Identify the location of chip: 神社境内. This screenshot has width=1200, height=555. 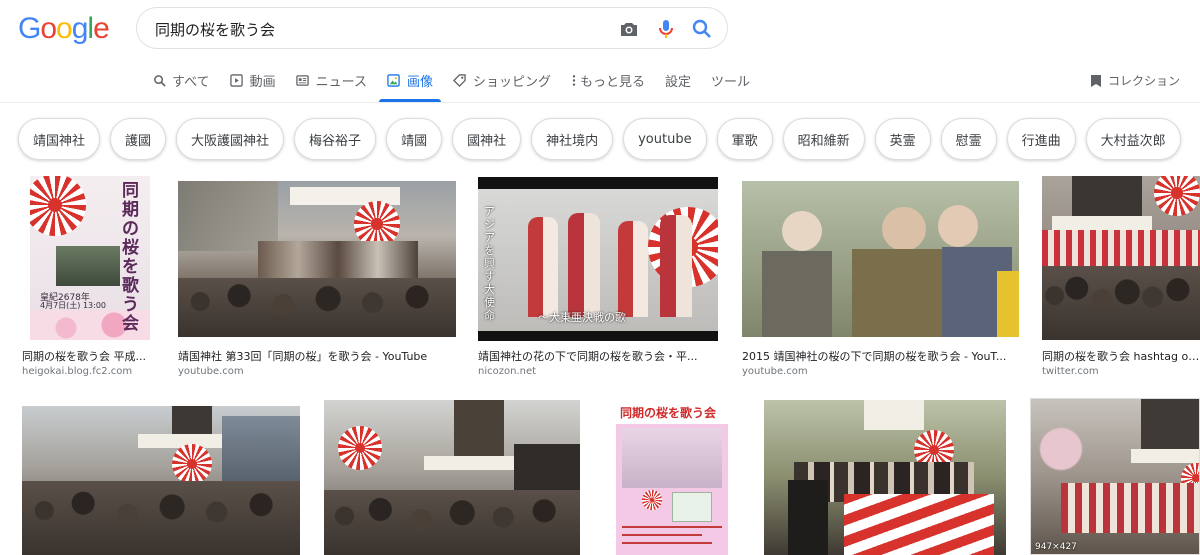
(572, 139).